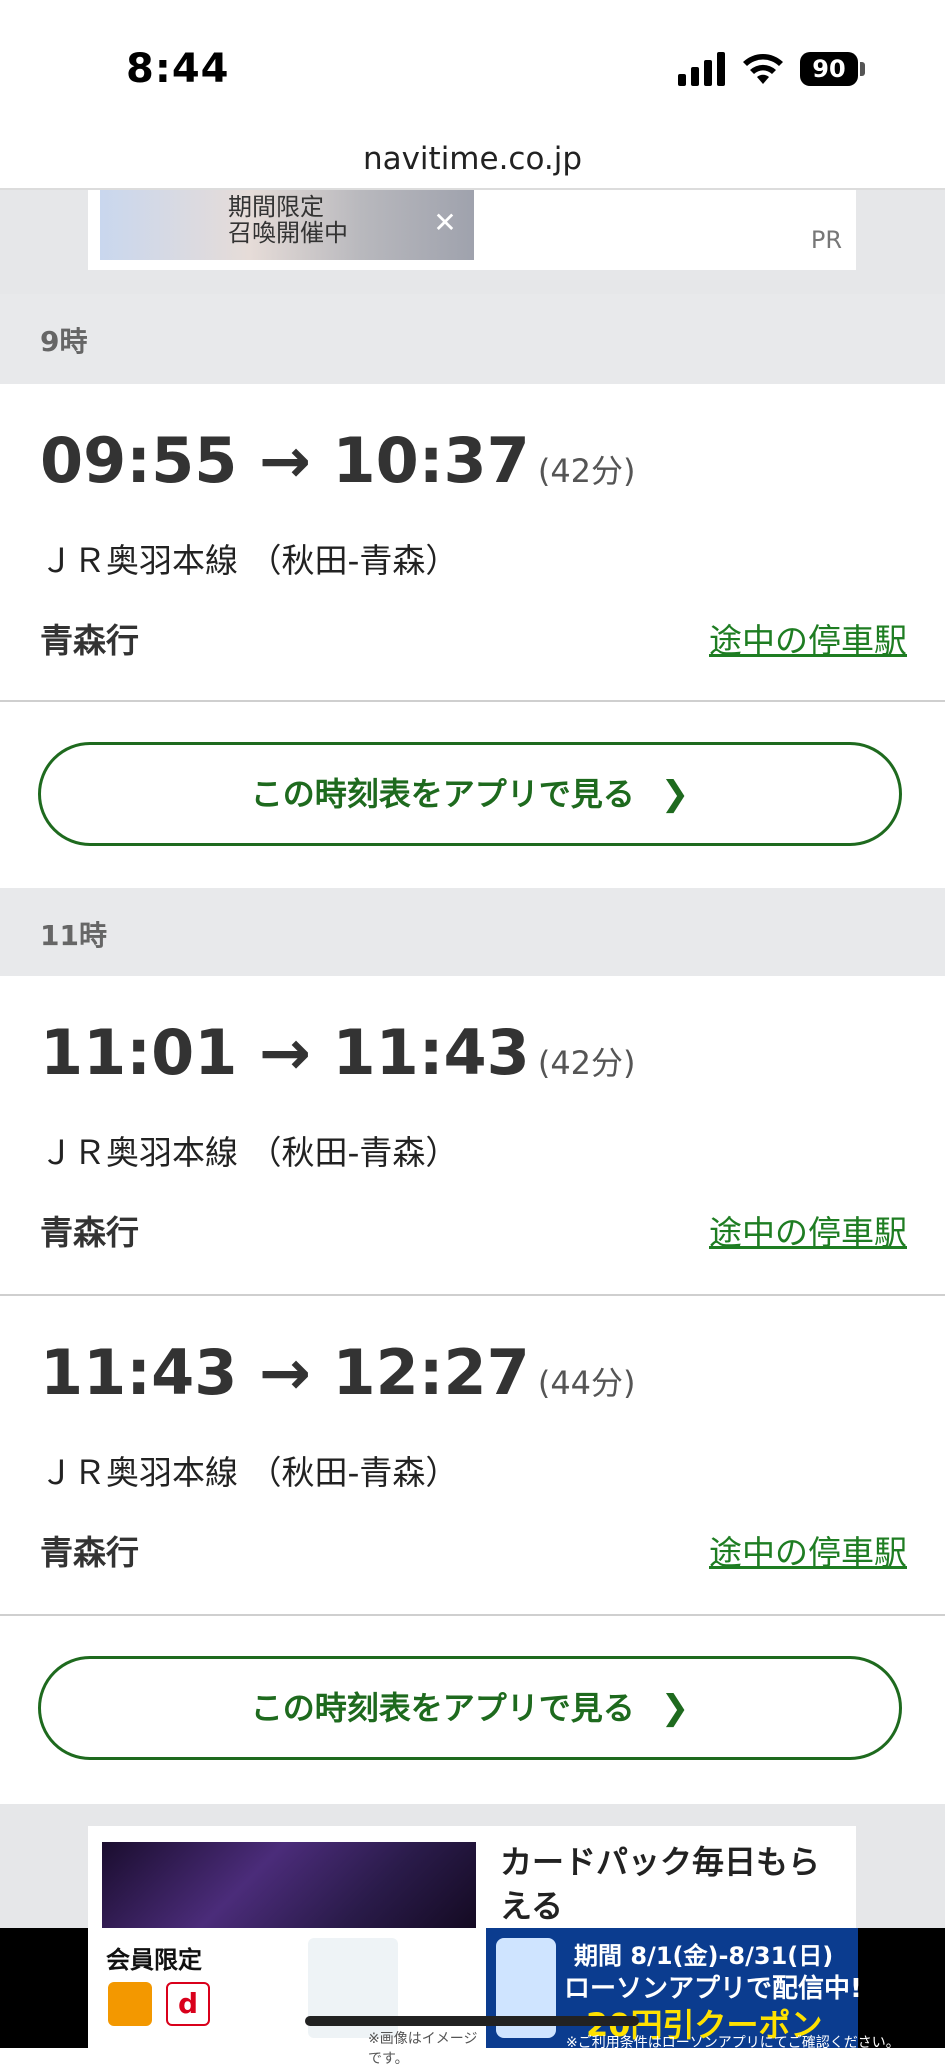  What do you see at coordinates (73, 935) in the screenshot?
I see `hour-label: 11時` at bounding box center [73, 935].